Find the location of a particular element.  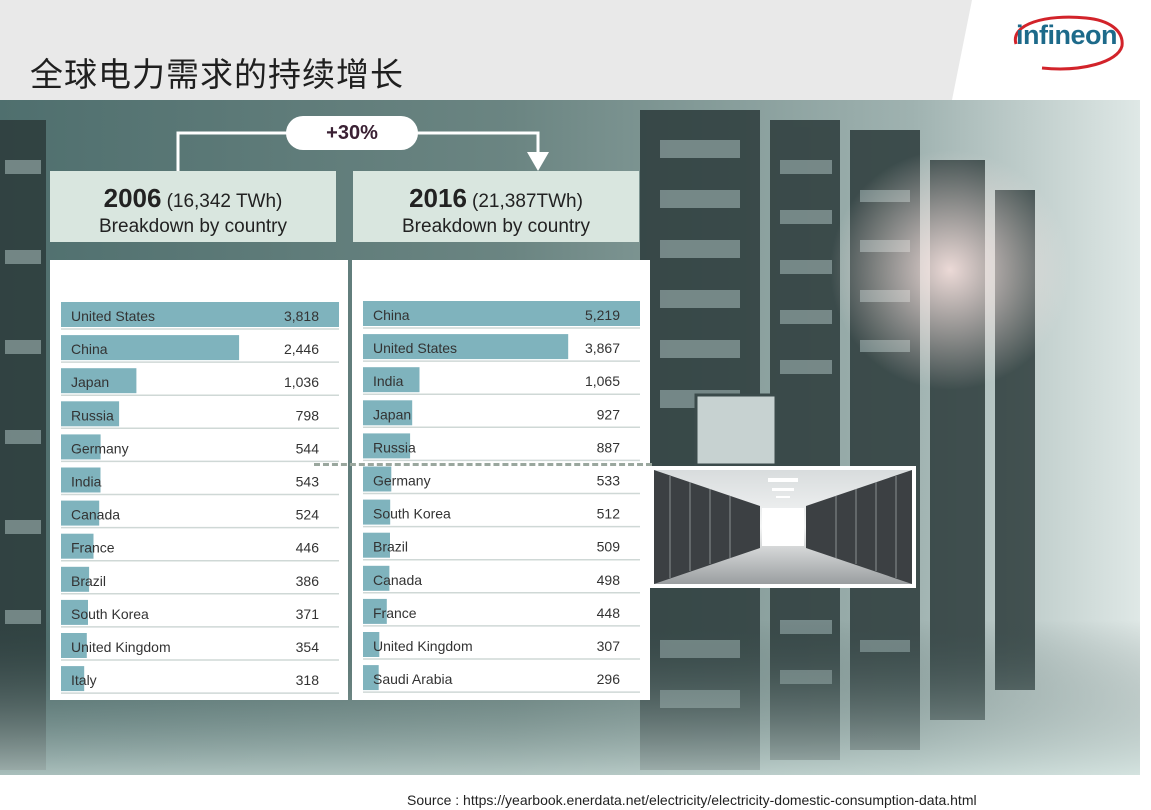

country-label: United States is located at coordinates (415, 348).